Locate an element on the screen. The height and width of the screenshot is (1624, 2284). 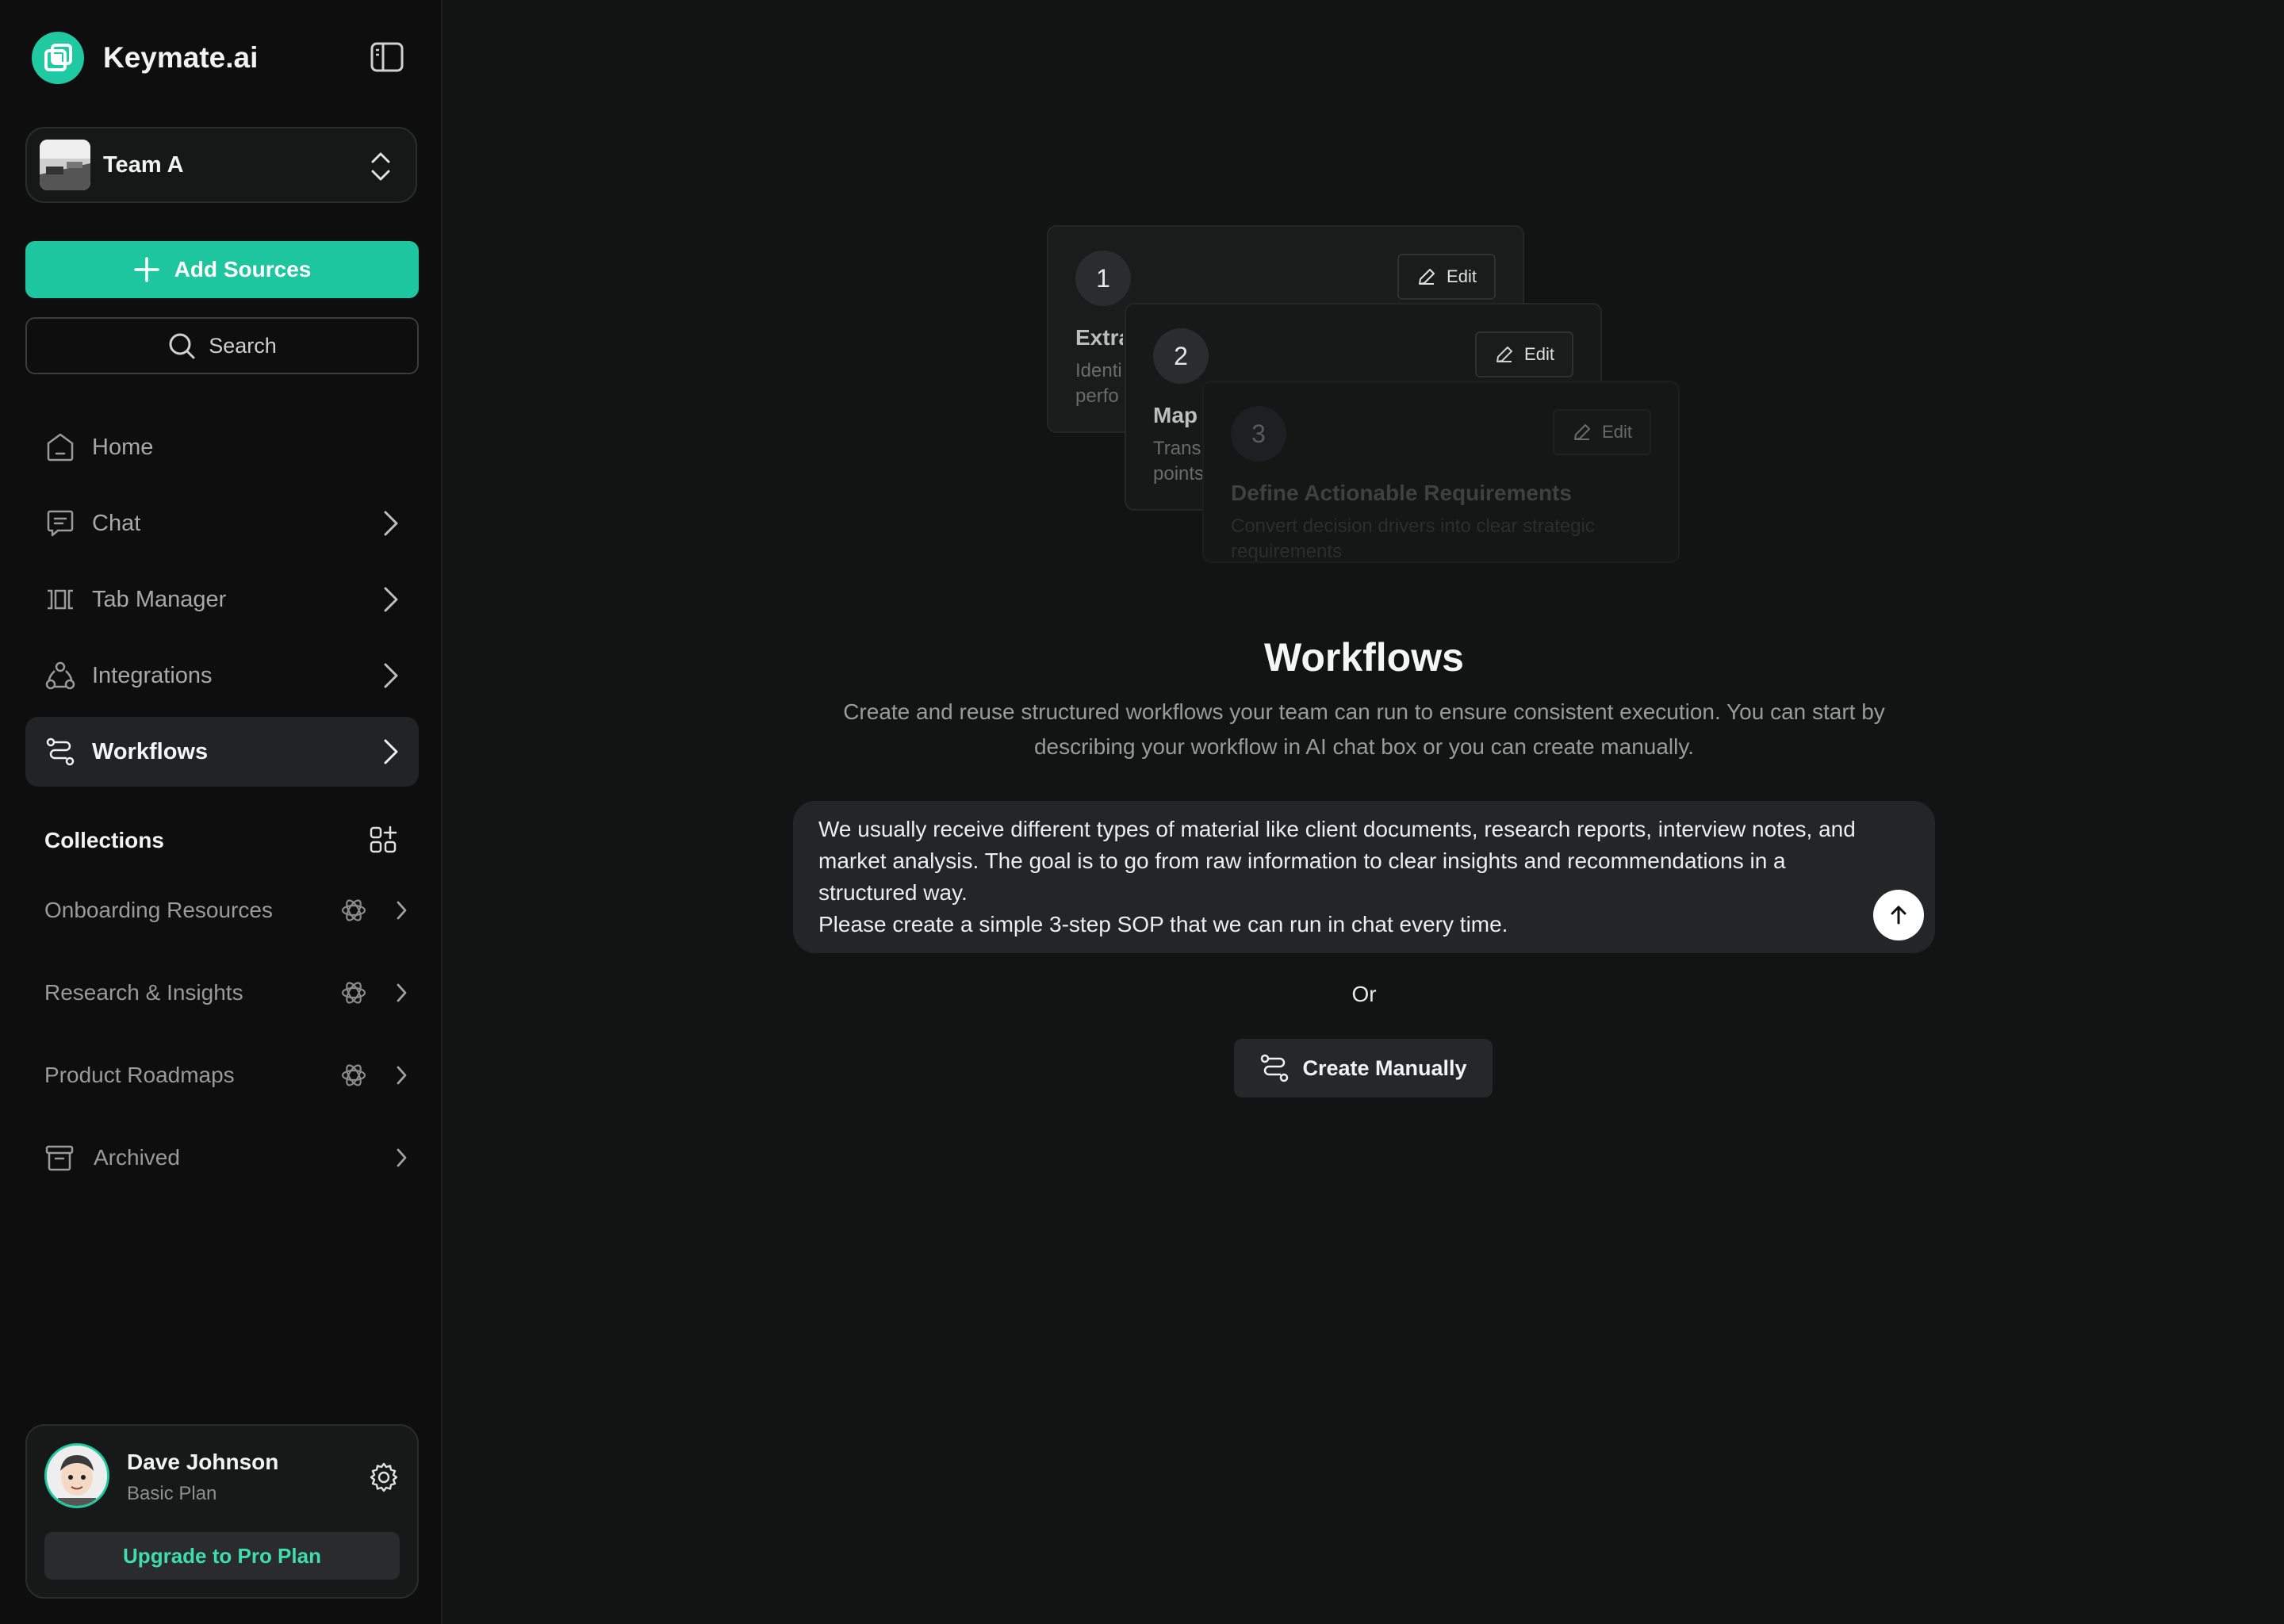
create-manually-button: Create Manually is located at coordinates (1363, 1068).